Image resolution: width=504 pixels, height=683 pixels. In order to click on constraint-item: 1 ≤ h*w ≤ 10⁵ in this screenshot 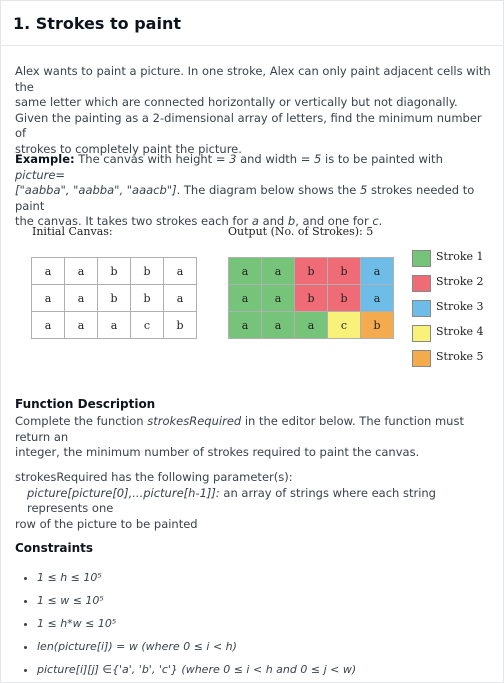, I will do `click(267, 623)`.